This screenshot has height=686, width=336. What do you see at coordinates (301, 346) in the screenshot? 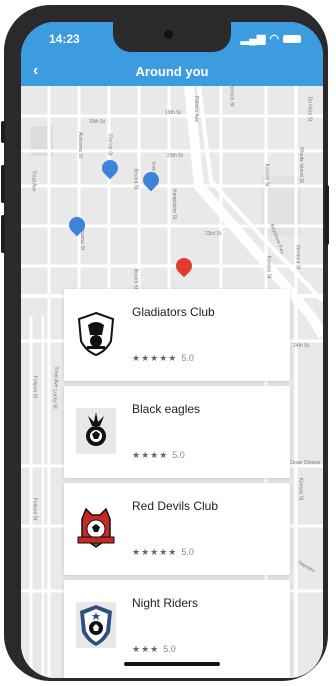
I see `street-label: 24th St` at bounding box center [301, 346].